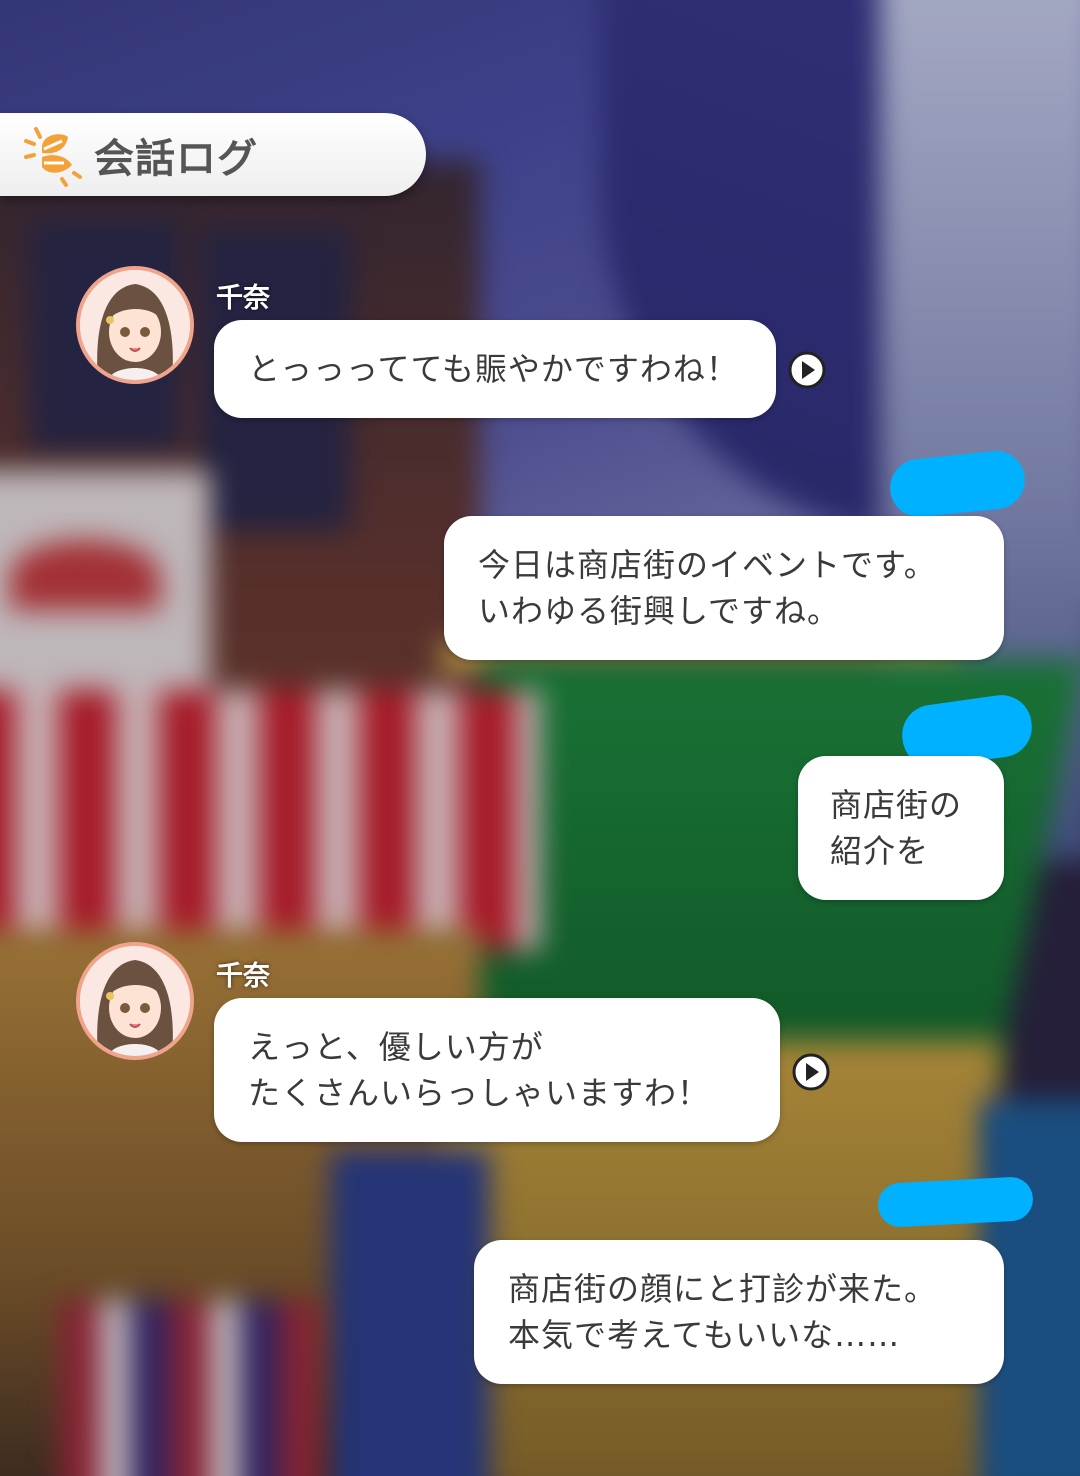 Image resolution: width=1080 pixels, height=1476 pixels. Describe the element at coordinates (901, 828) in the screenshot. I see `message-bubble: 商店街の 紹介を` at that location.